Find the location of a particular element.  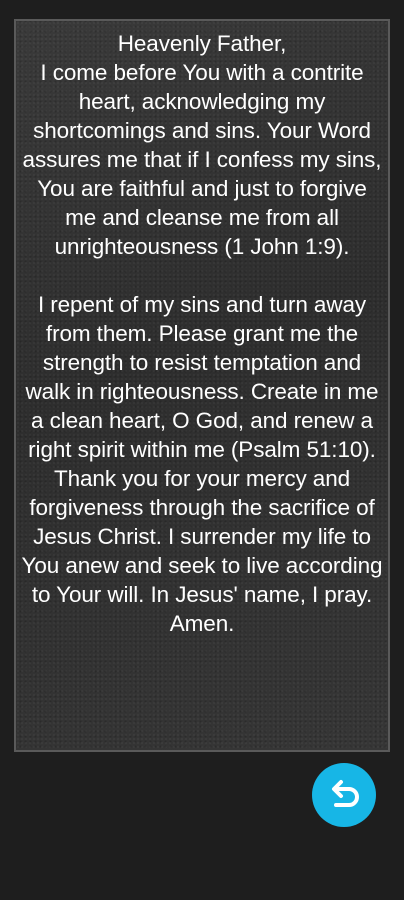

back-button is located at coordinates (344, 795).